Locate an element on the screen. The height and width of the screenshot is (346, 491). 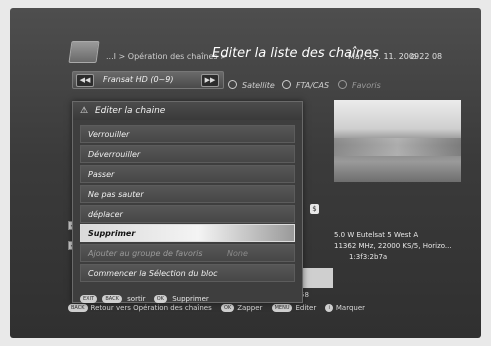
warning-icon: ⚠ is located at coordinates (84, 111).